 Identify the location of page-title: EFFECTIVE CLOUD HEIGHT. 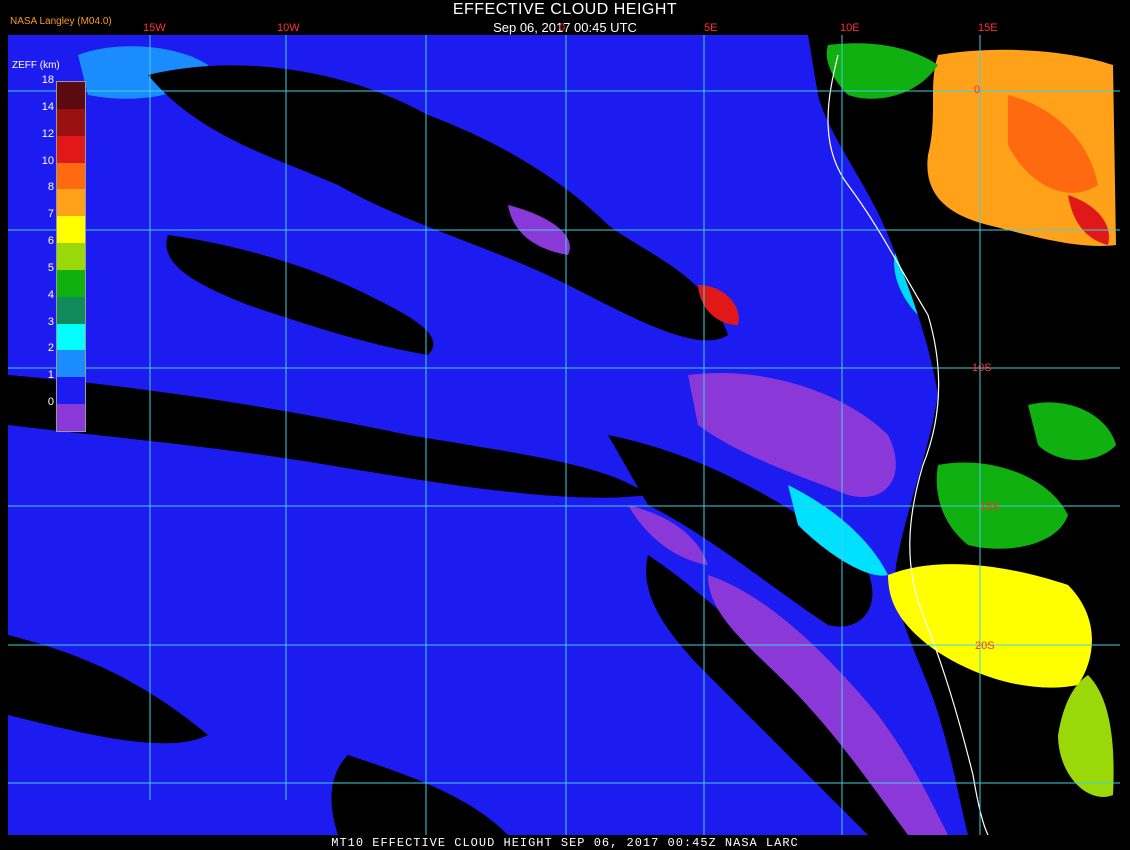
(565, 9).